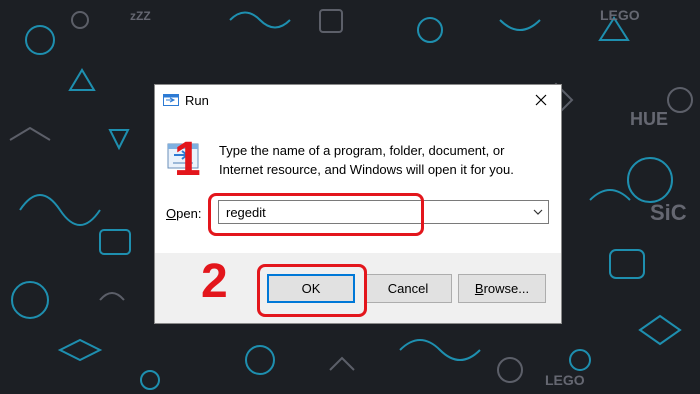 This screenshot has width=700, height=394. Describe the element at coordinates (140, 16) in the screenshot. I see `svg-text: zZZ` at that location.